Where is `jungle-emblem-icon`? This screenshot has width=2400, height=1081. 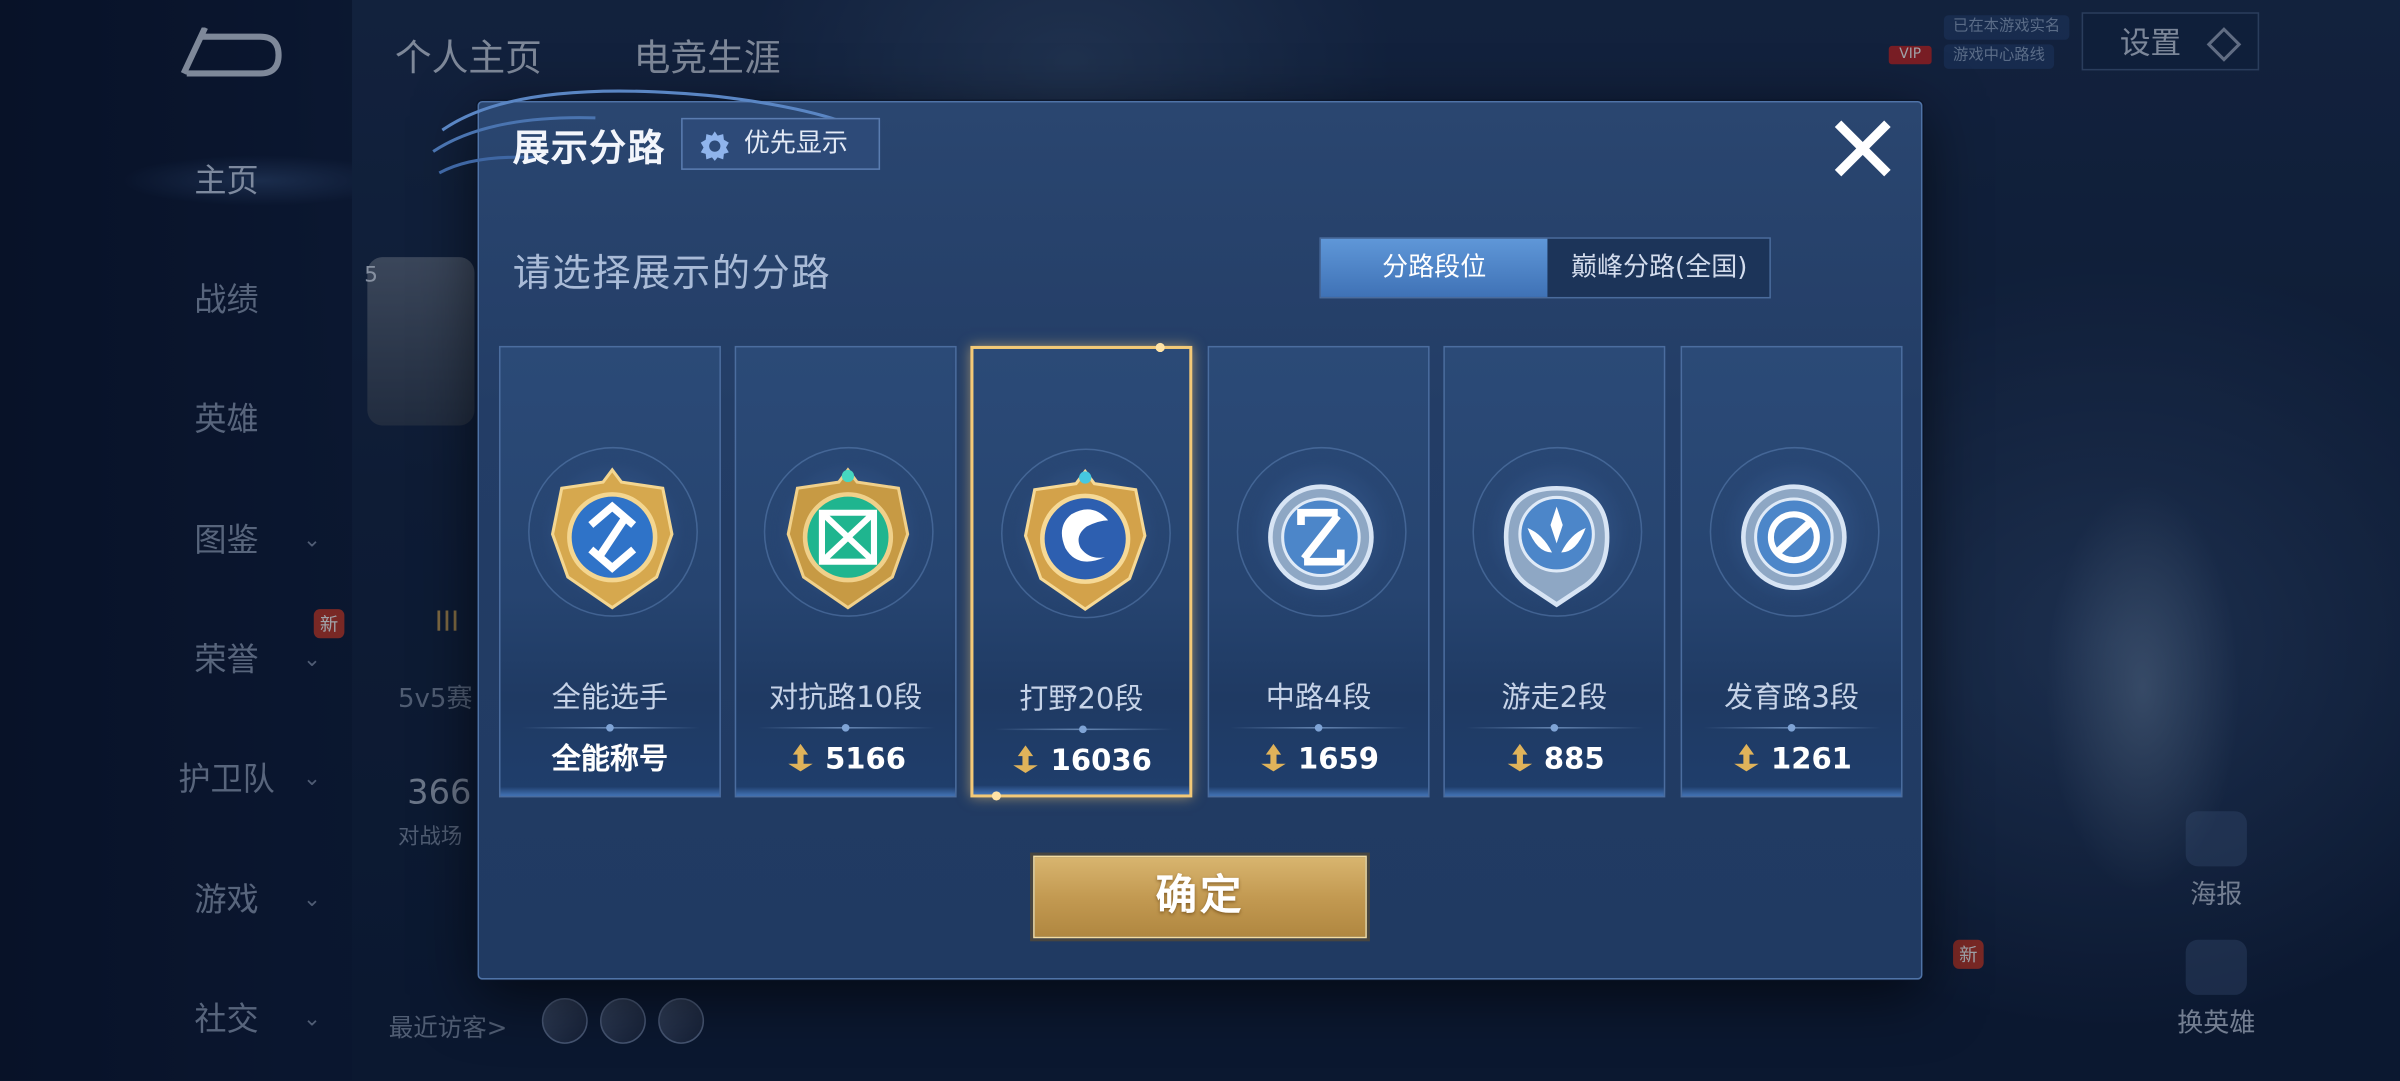 jungle-emblem-icon is located at coordinates (1085, 540).